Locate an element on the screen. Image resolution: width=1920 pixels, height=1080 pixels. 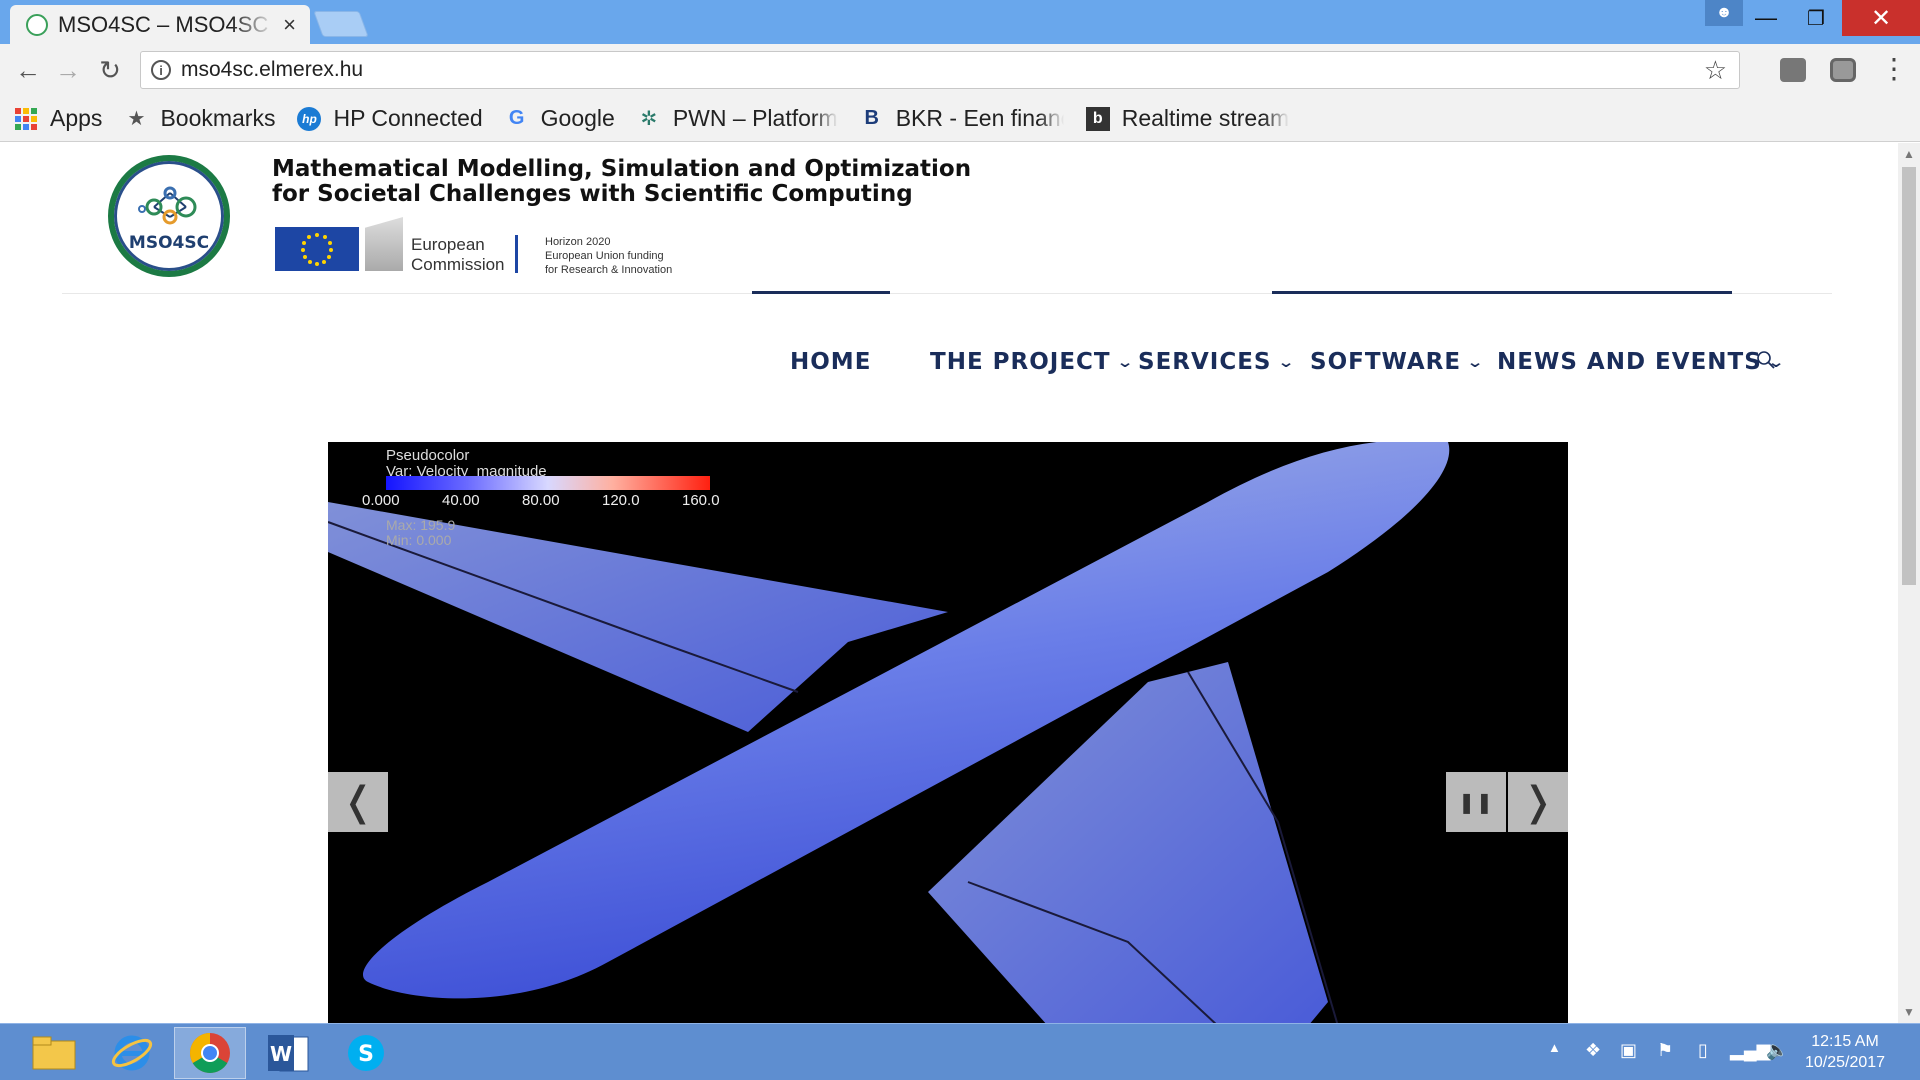
bookmark-star-icon: ☆ is located at coordinates (1715, 70).